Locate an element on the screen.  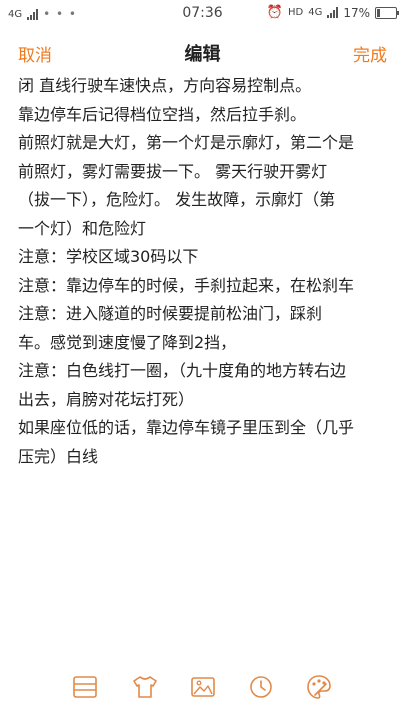
signal-icon-right is located at coordinates (333, 12).